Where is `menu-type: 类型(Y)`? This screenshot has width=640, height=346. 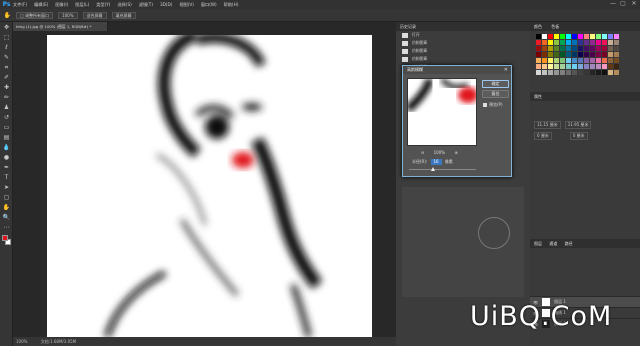
menu-type: 类型(Y) is located at coordinates (103, 5).